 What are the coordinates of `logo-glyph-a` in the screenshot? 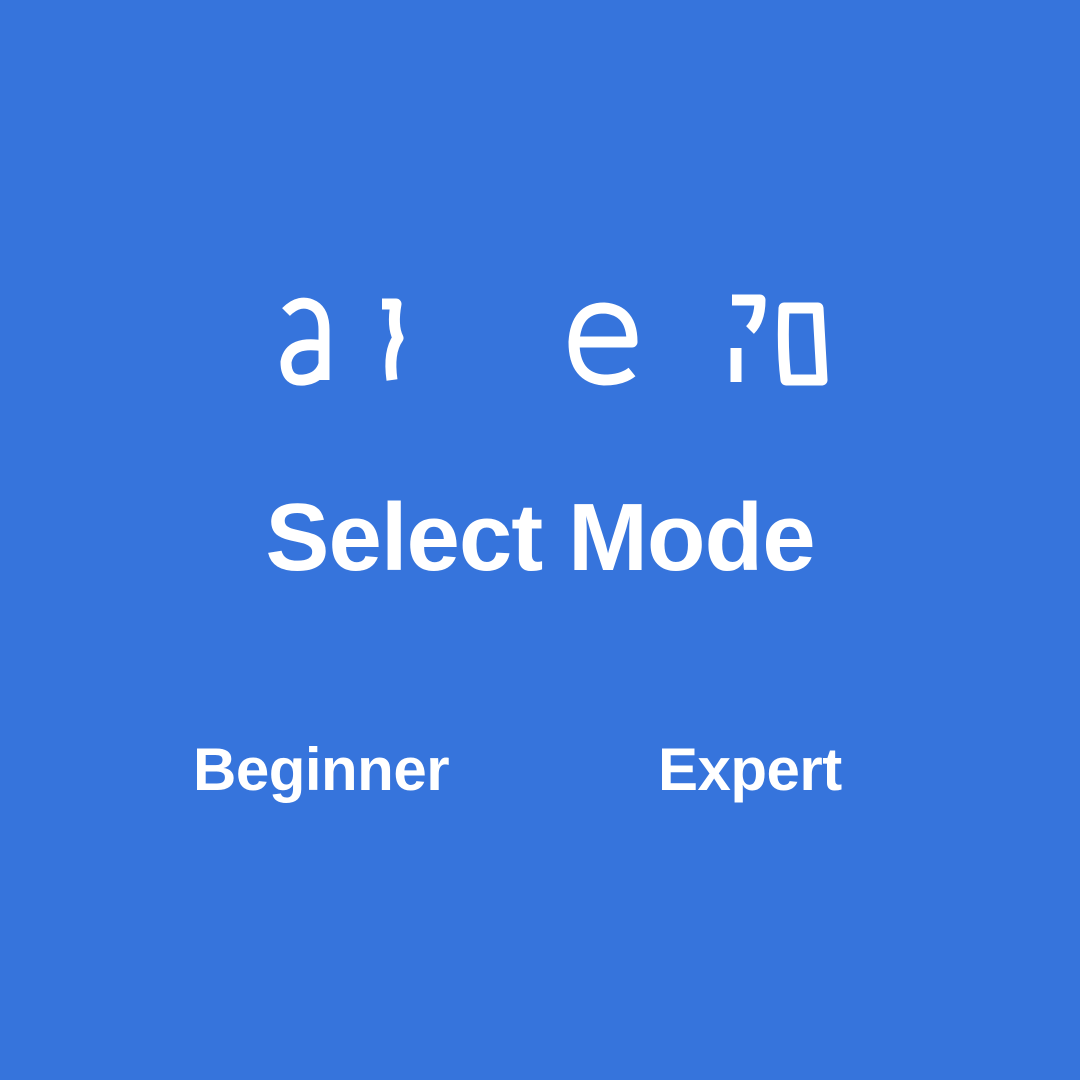 It's located at (305, 341).